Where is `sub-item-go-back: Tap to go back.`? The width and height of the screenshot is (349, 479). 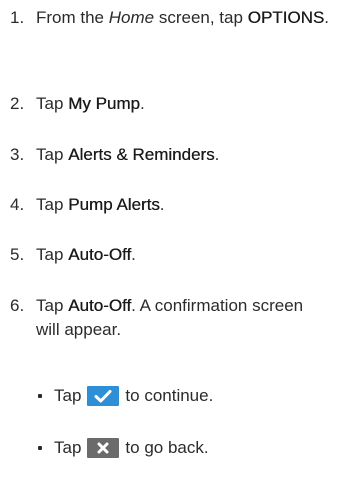 sub-item-go-back: Tap to go back. is located at coordinates (186, 448).